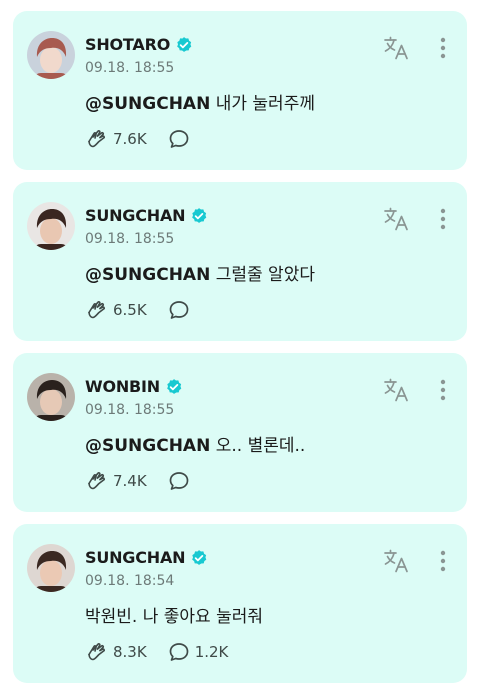  I want to click on comment-count: 1.2K, so click(211, 652).